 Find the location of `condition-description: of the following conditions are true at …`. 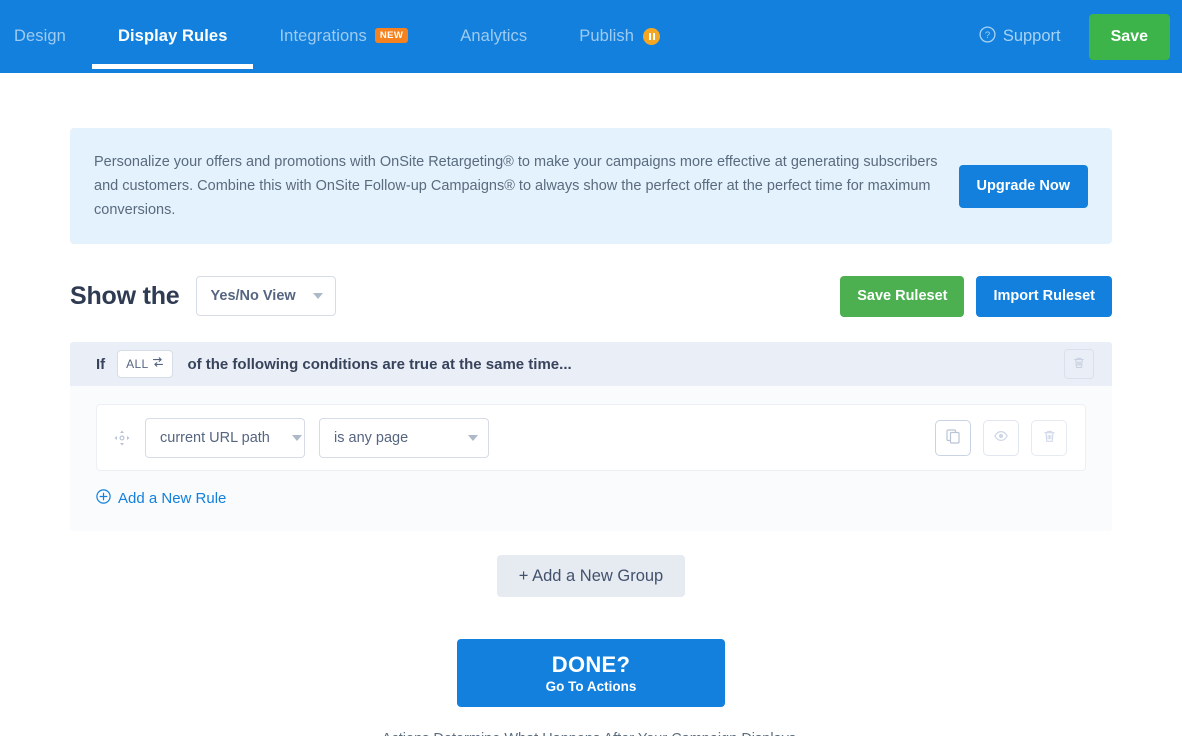

condition-description: of the following conditions are true at … is located at coordinates (379, 364).